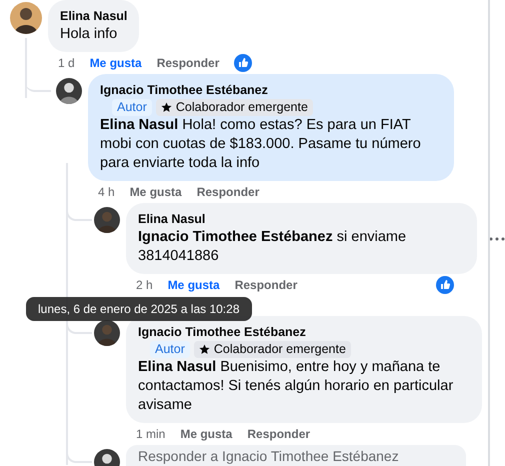  I want to click on timestamp-tooltip: lunes, 6 de enero de 2025 a las 10:28, so click(139, 309).